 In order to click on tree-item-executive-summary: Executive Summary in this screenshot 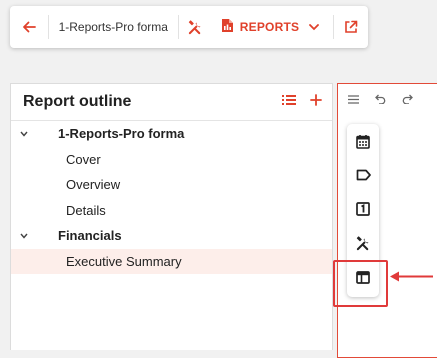, I will do `click(171, 261)`.